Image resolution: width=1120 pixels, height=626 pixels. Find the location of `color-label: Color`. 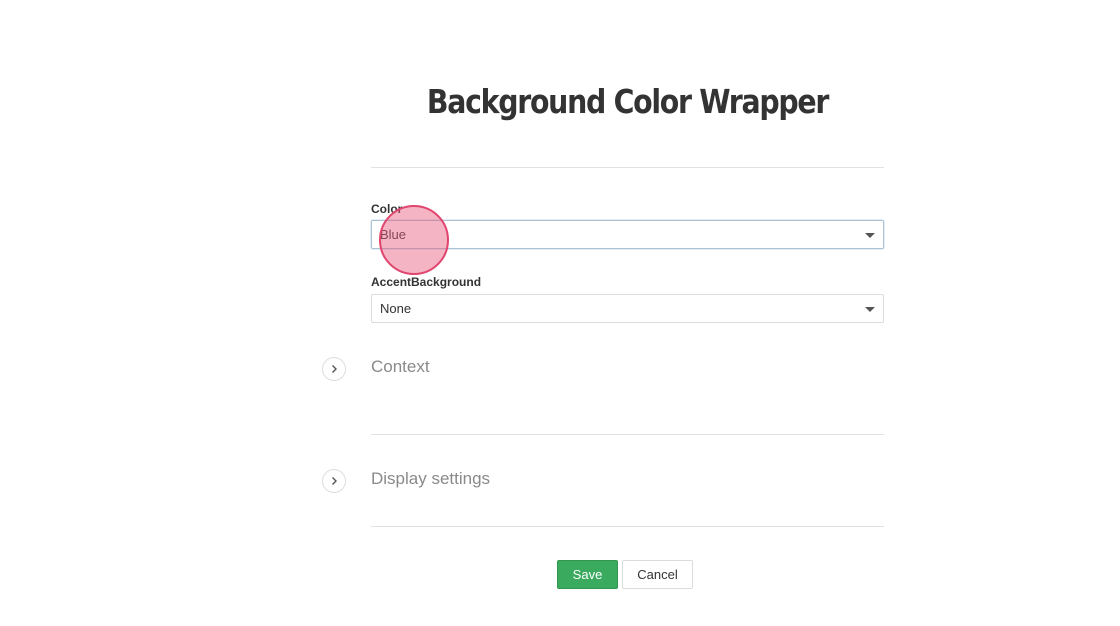

color-label: Color is located at coordinates (387, 209).